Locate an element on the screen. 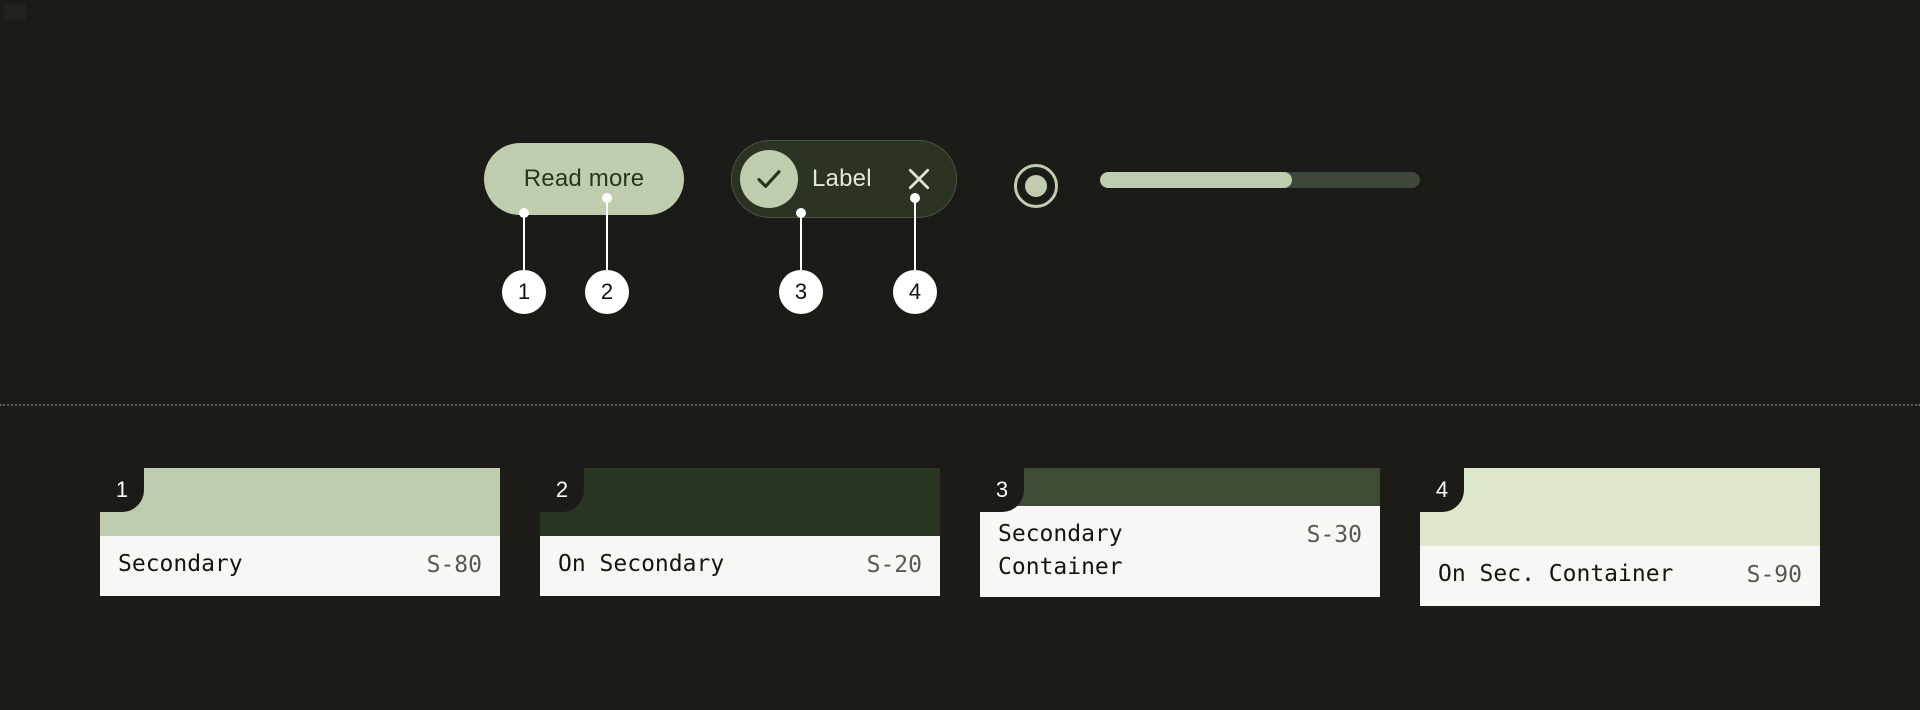 The width and height of the screenshot is (1920, 710). swatch-card-name: On Sec. Container is located at coordinates (1556, 574).